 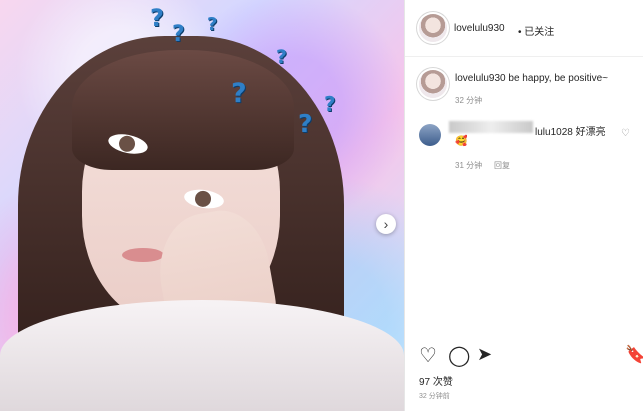 I want to click on comment-username: lulu1028, so click(x=554, y=132).